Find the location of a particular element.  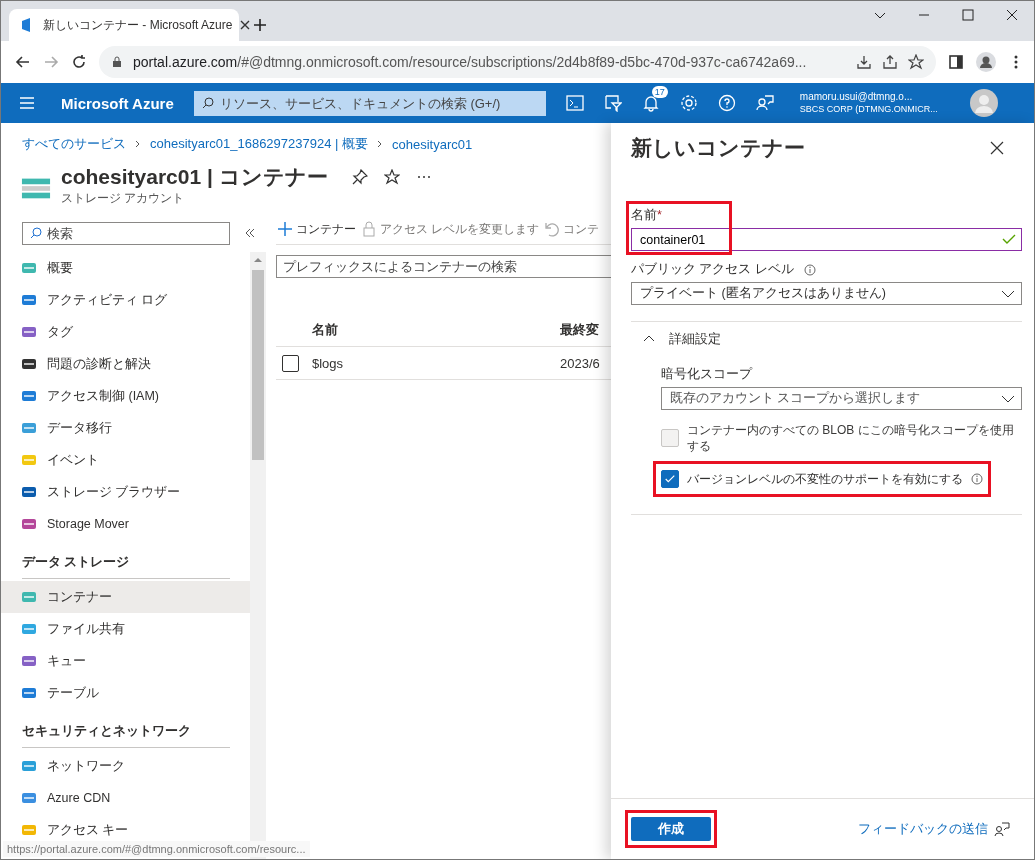

section-heading: データ ストレージ is located at coordinates (126, 562).